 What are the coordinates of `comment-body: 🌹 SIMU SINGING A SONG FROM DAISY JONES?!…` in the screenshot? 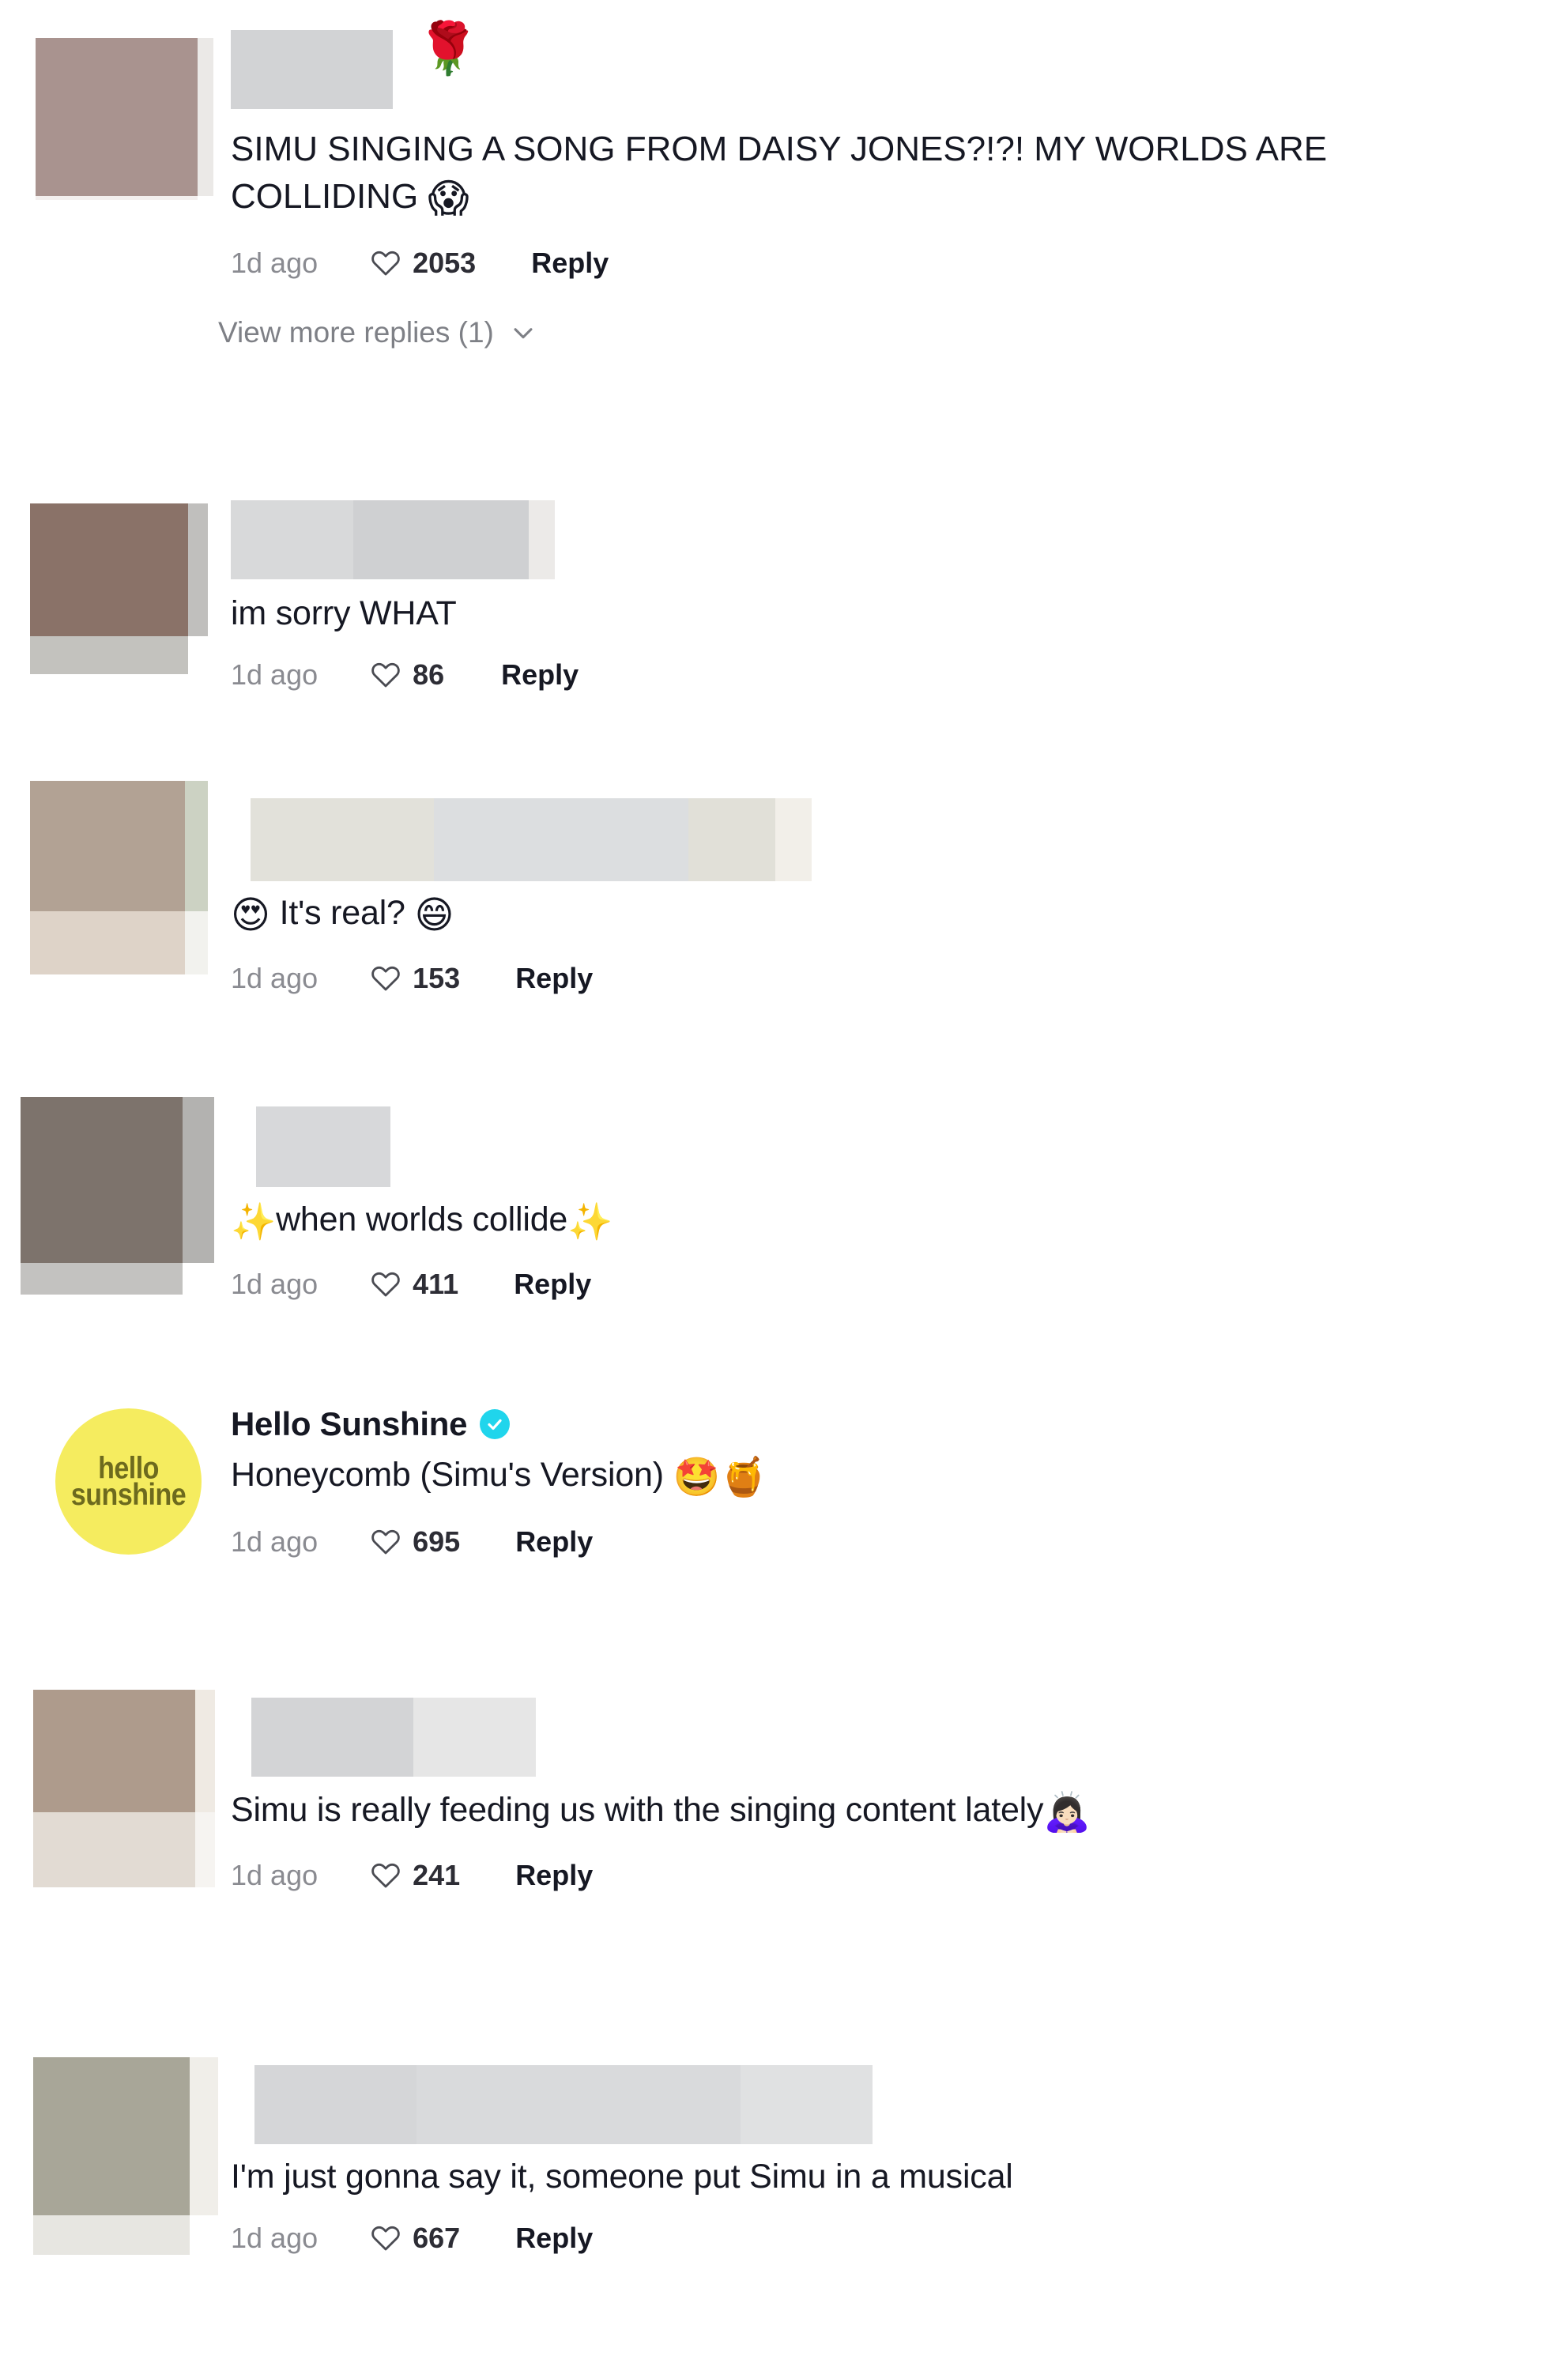 It's located at (893, 174).